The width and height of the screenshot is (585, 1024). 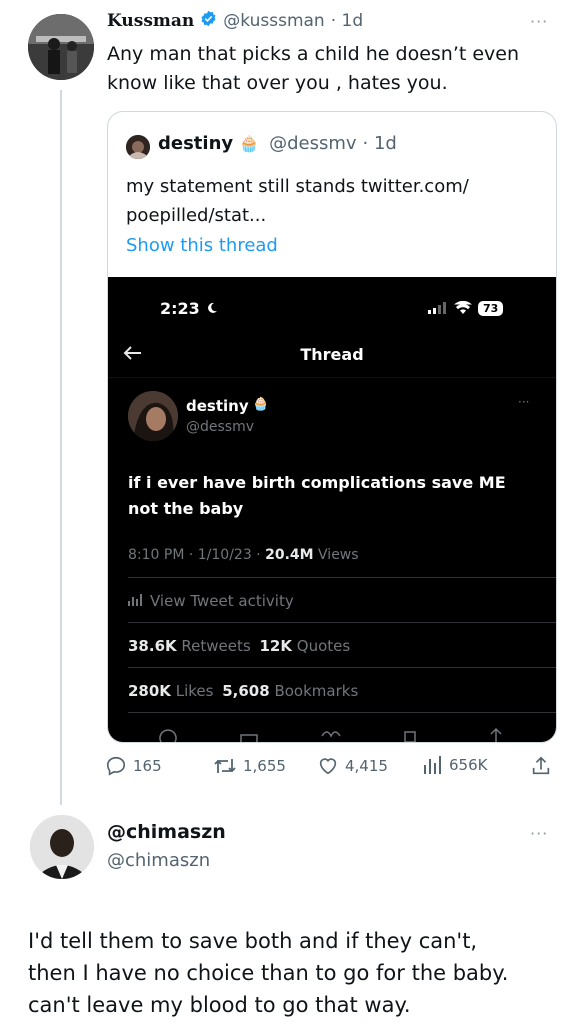 I want to click on share-button, so click(x=541, y=766).